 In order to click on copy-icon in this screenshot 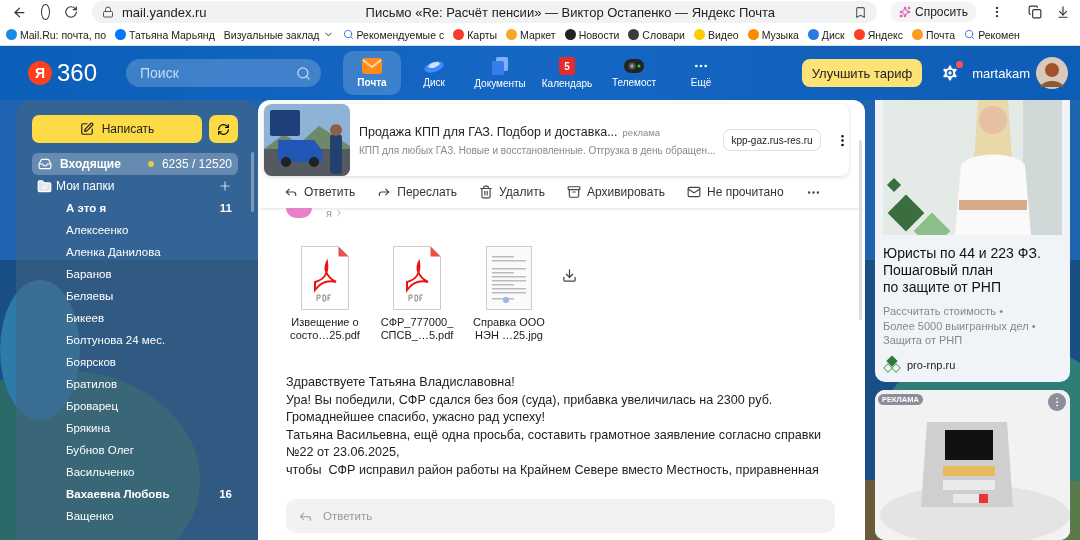, I will do `click(1035, 12)`.